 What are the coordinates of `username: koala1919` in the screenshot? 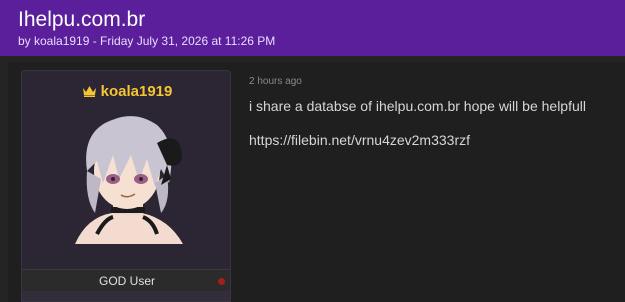 It's located at (137, 91).